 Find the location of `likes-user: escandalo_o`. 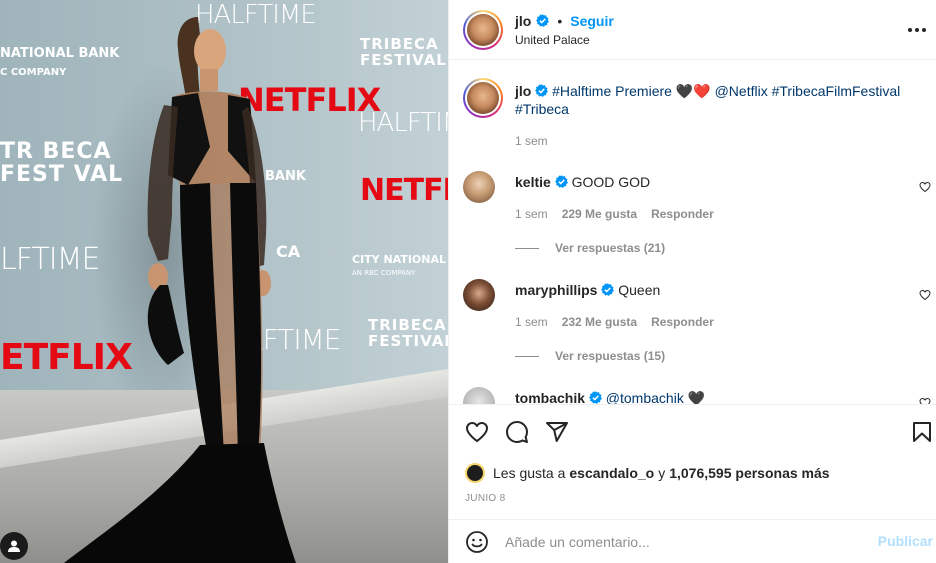

likes-user: escandalo_o is located at coordinates (611, 473).